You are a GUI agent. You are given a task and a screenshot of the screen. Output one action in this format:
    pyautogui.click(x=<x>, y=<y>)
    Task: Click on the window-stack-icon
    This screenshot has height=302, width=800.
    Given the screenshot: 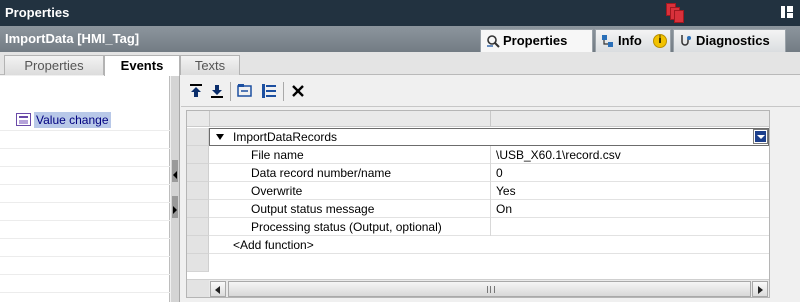 What is the action you would take?
    pyautogui.click(x=675, y=13)
    